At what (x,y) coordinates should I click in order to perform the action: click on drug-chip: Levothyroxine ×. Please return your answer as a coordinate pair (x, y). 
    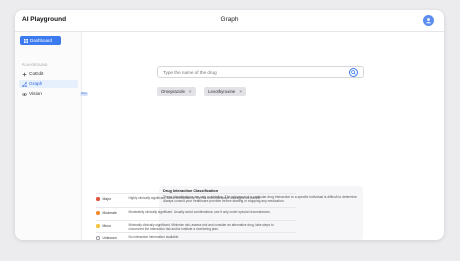
    Looking at the image, I should click on (225, 91).